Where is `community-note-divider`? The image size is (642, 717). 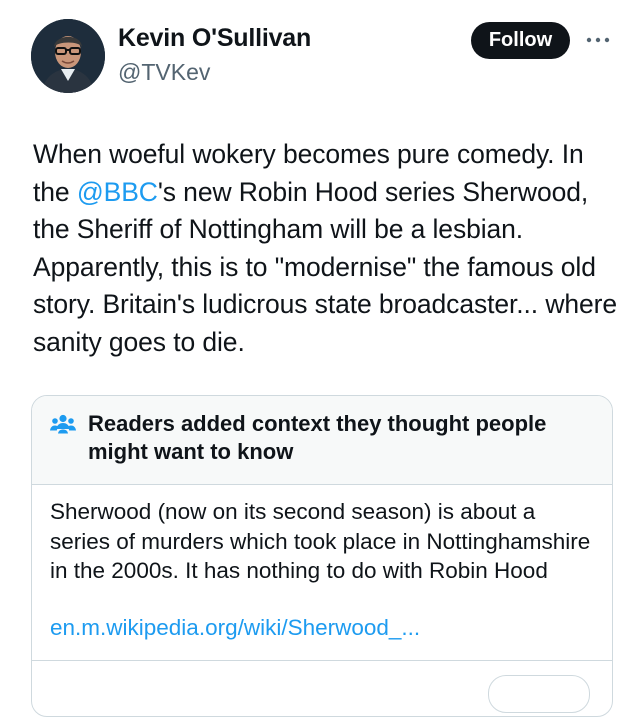
community-note-divider is located at coordinates (322, 660).